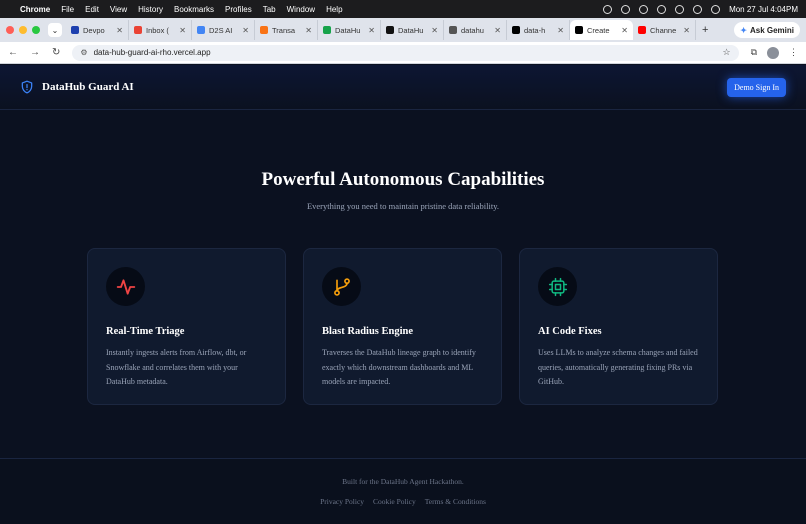 This screenshot has width=806, height=524. I want to click on bookmark-star-icon: ☆, so click(726, 52).